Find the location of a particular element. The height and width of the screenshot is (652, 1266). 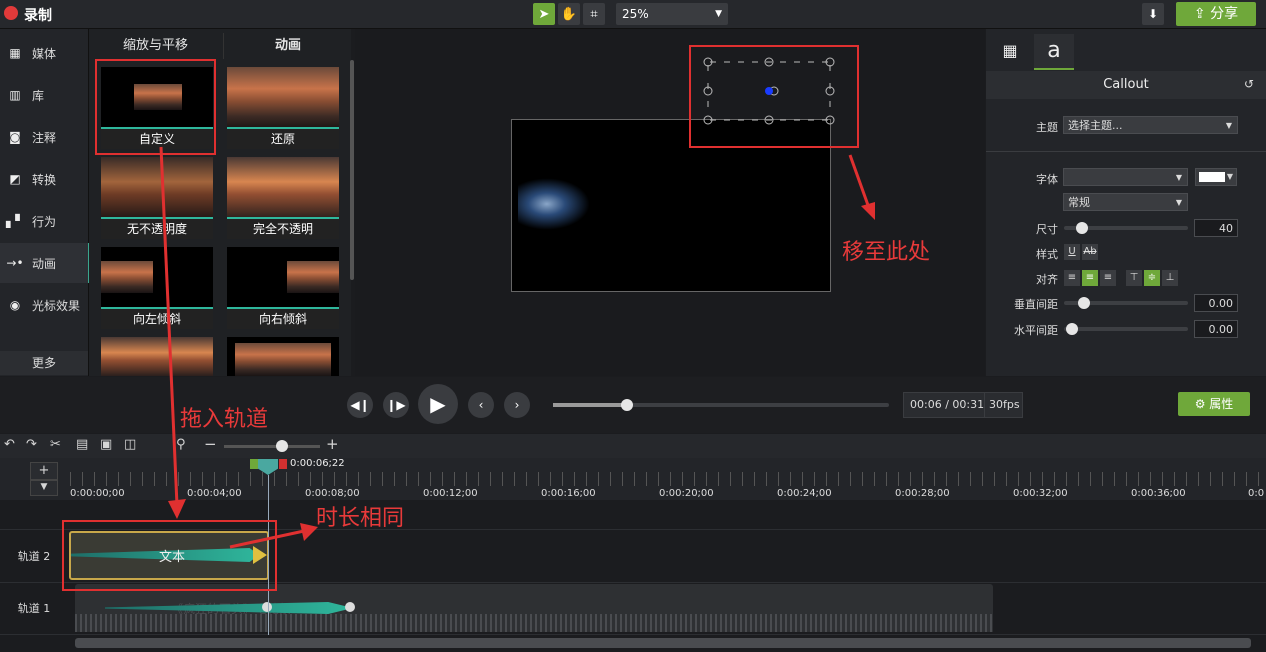

tab-animation: 动画 is located at coordinates (287, 46).